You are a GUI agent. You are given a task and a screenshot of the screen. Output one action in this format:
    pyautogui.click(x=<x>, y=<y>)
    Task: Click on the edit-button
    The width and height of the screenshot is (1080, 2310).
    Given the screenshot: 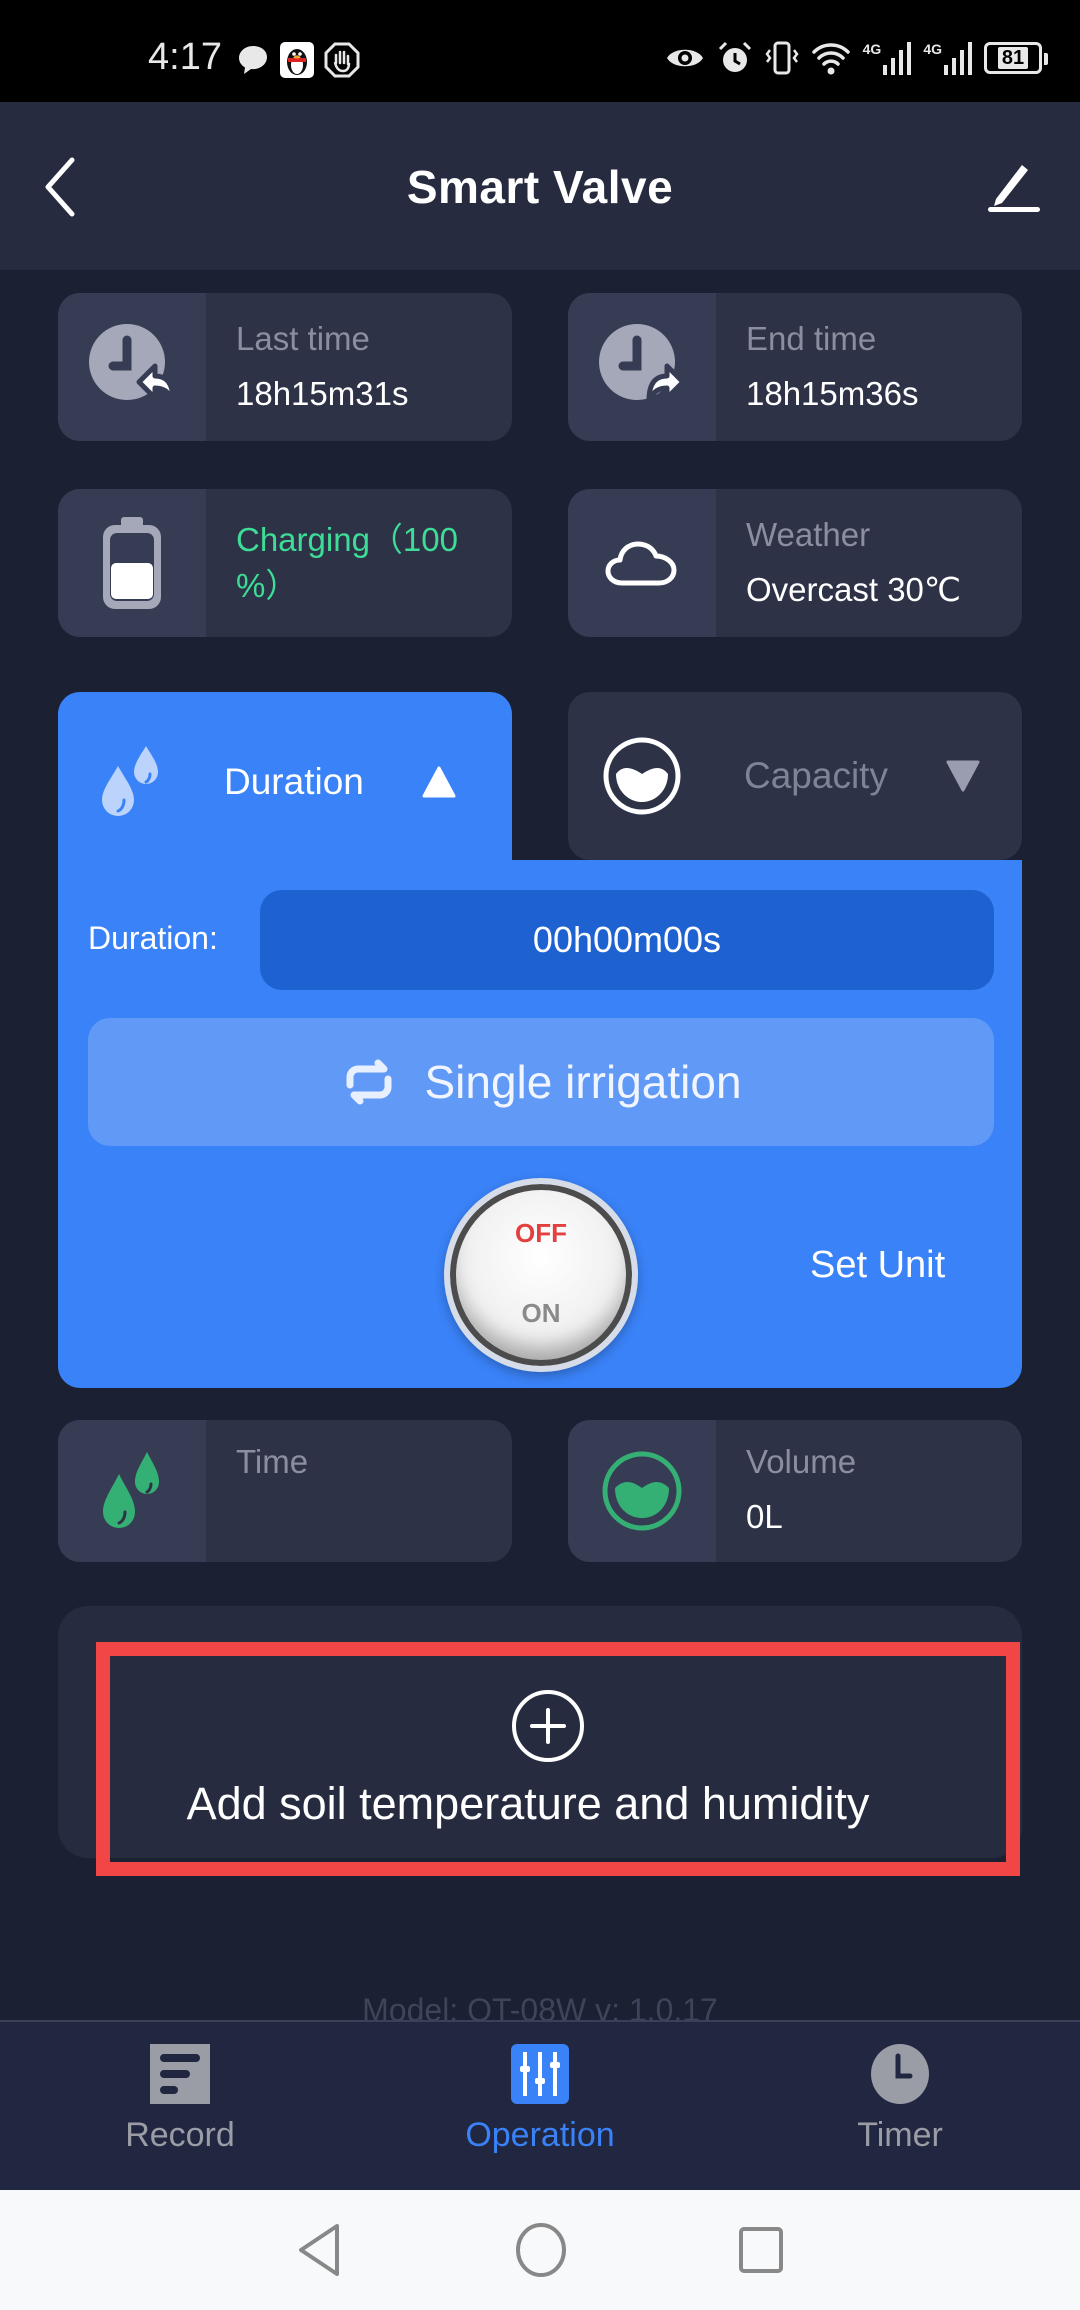 What is the action you would take?
    pyautogui.click(x=1014, y=187)
    